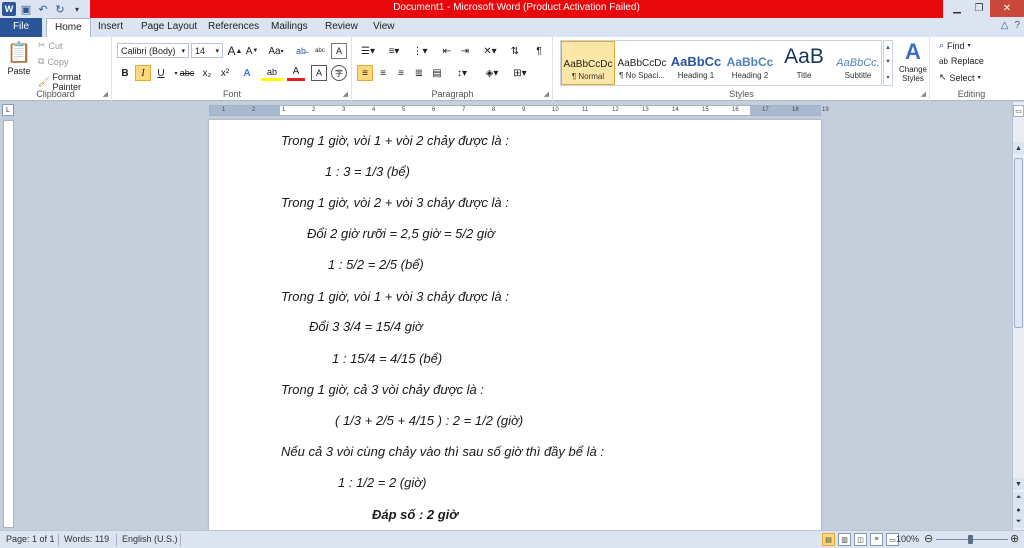 Image resolution: width=1024 pixels, height=548 pixels. Describe the element at coordinates (382, 389) in the screenshot. I see `document-line: Trong 1 giờ, cả 3 vòi chảy được là :` at that location.